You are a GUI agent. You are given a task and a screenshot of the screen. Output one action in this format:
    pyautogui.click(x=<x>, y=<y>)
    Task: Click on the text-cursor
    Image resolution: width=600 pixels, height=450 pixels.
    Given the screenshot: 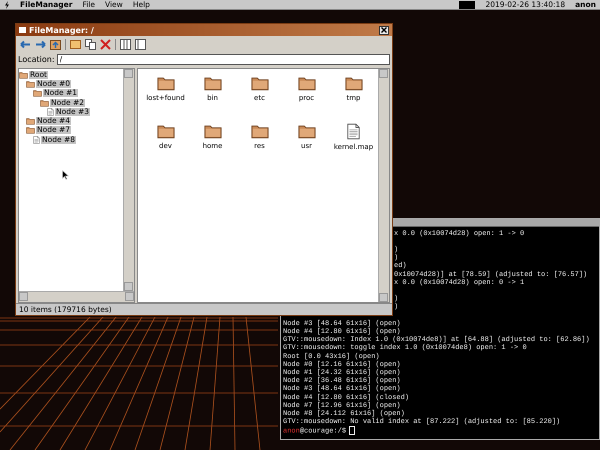 What is the action you would take?
    pyautogui.click(x=352, y=431)
    